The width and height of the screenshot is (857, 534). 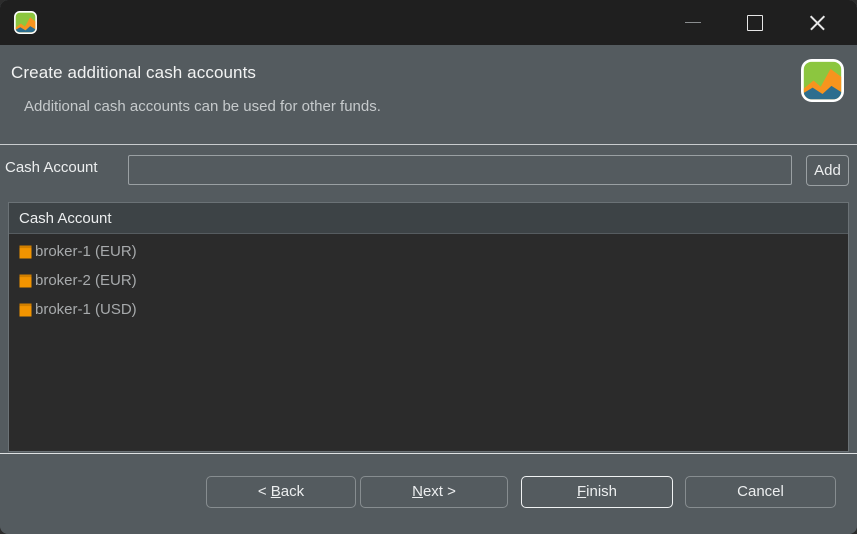 I want to click on close-icon, so click(x=817, y=22).